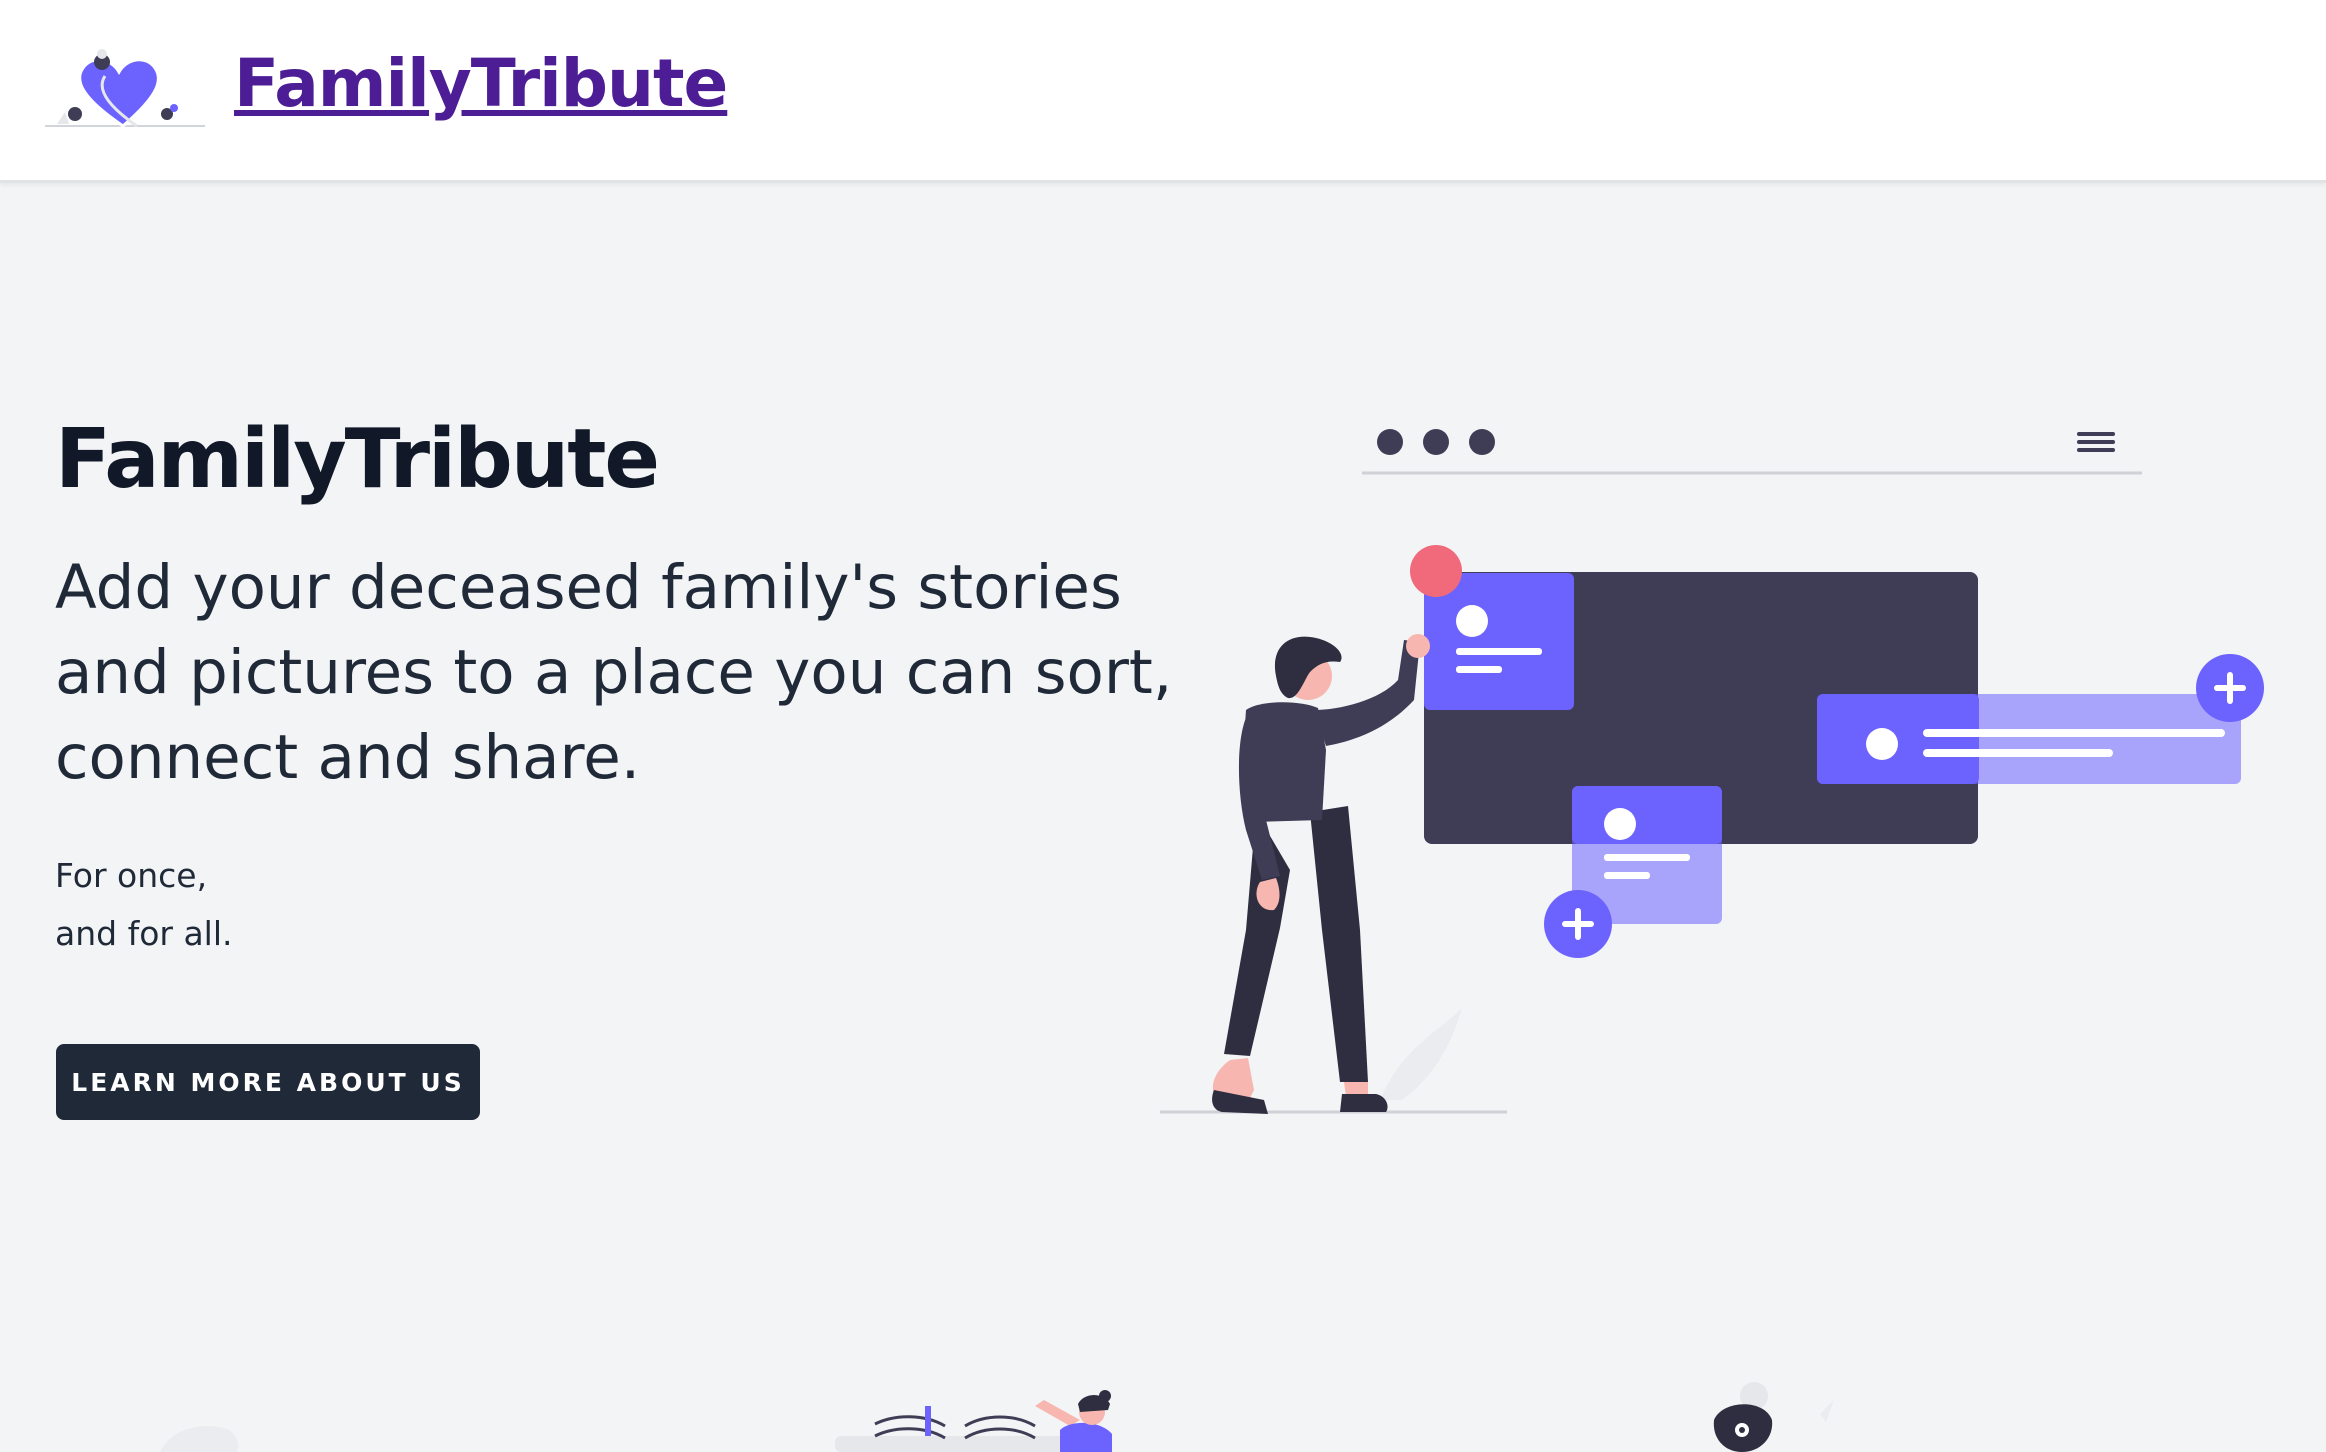 This screenshot has width=2326, height=1452. What do you see at coordinates (125, 88) in the screenshot?
I see `heart-icon` at bounding box center [125, 88].